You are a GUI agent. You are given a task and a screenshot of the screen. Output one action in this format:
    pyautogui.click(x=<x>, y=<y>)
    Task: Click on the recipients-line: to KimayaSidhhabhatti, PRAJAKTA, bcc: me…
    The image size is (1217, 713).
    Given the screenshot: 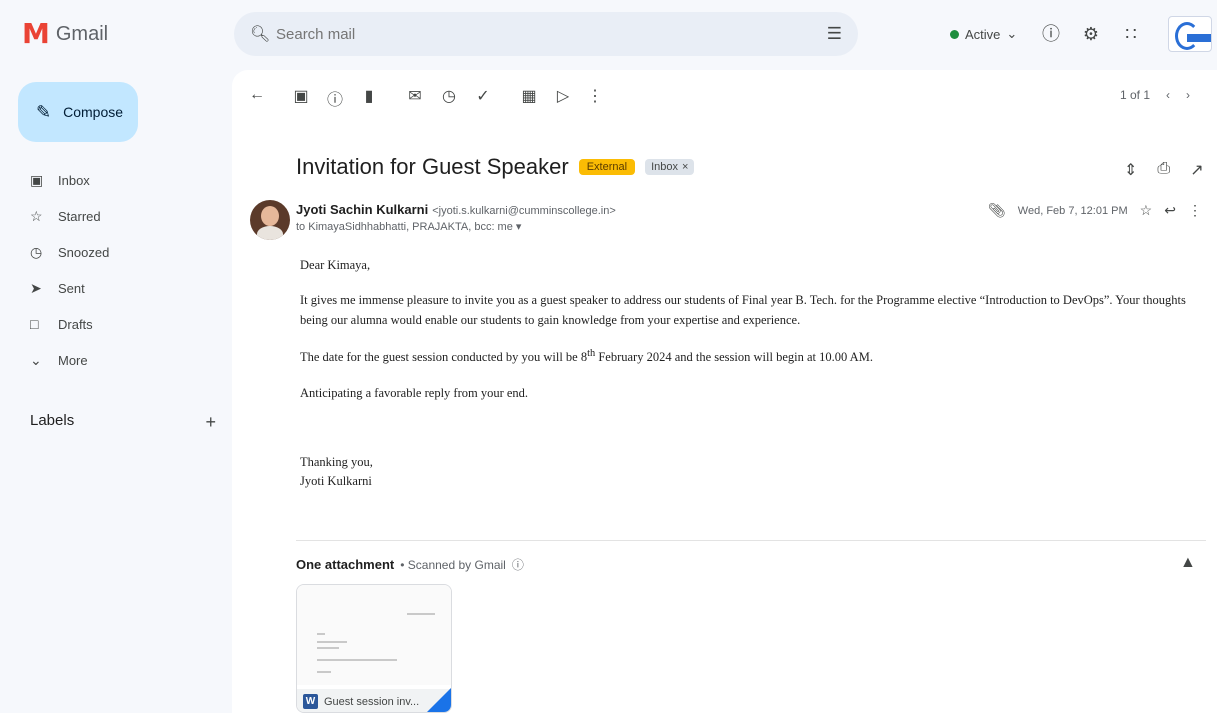 What is the action you would take?
    pyautogui.click(x=408, y=226)
    